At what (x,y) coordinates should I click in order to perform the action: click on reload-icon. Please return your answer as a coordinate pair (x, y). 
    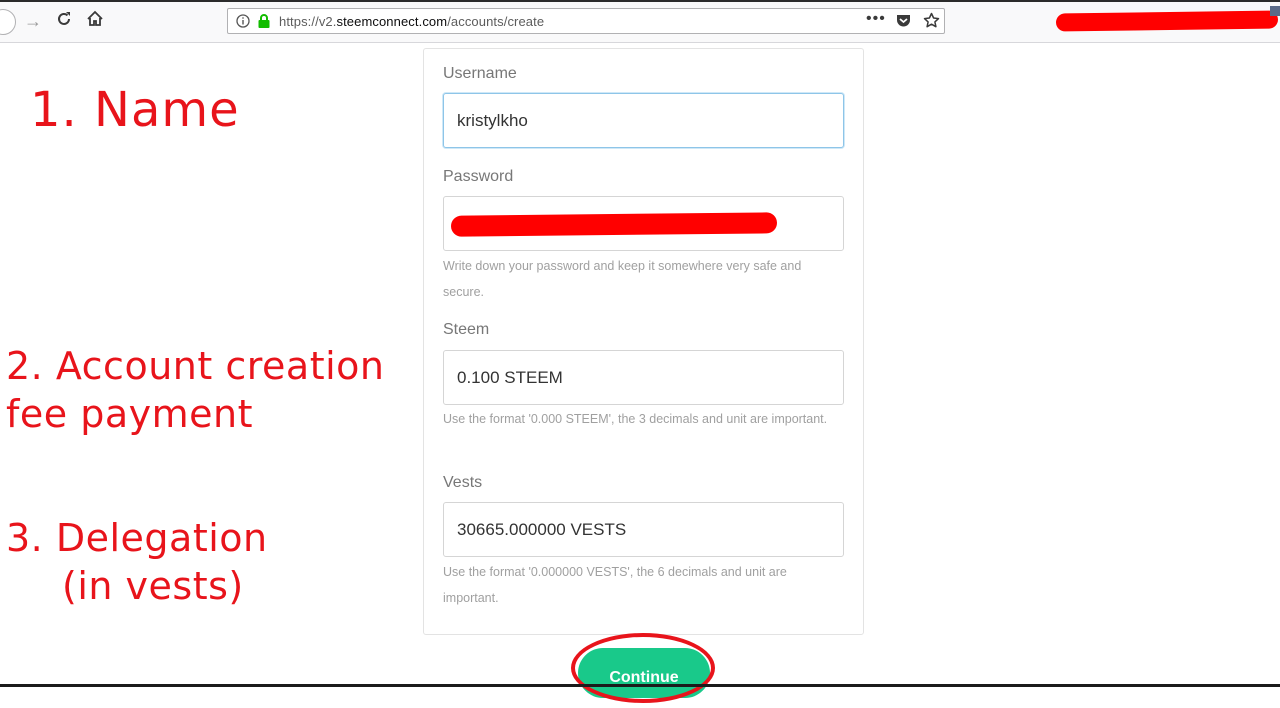
    Looking at the image, I should click on (64, 21).